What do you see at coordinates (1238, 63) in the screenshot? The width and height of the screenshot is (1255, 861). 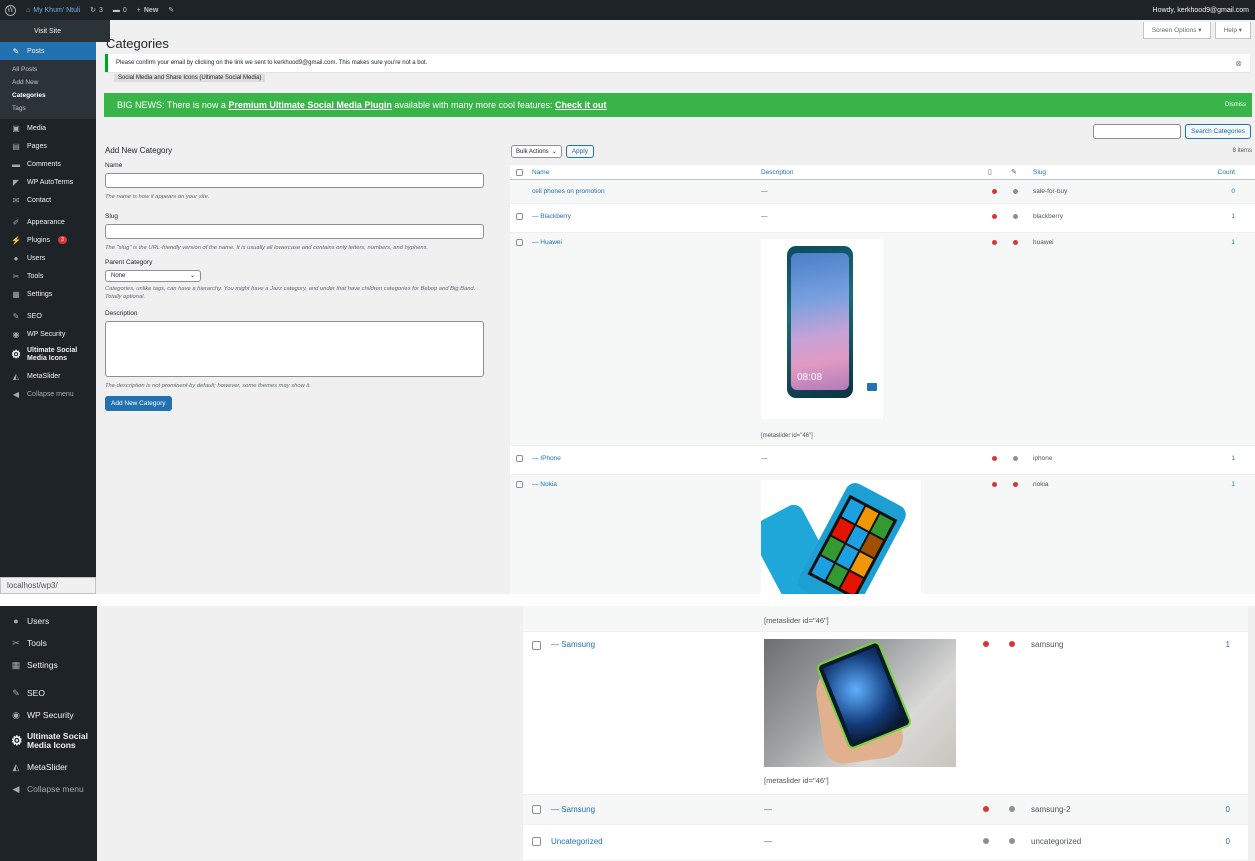 I see `dismiss-icon: ⊗` at bounding box center [1238, 63].